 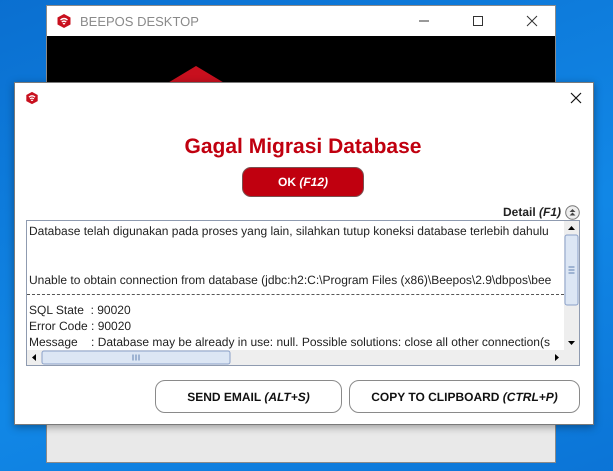 What do you see at coordinates (531, 212) in the screenshot?
I see `detail-label: Detail (F1)` at bounding box center [531, 212].